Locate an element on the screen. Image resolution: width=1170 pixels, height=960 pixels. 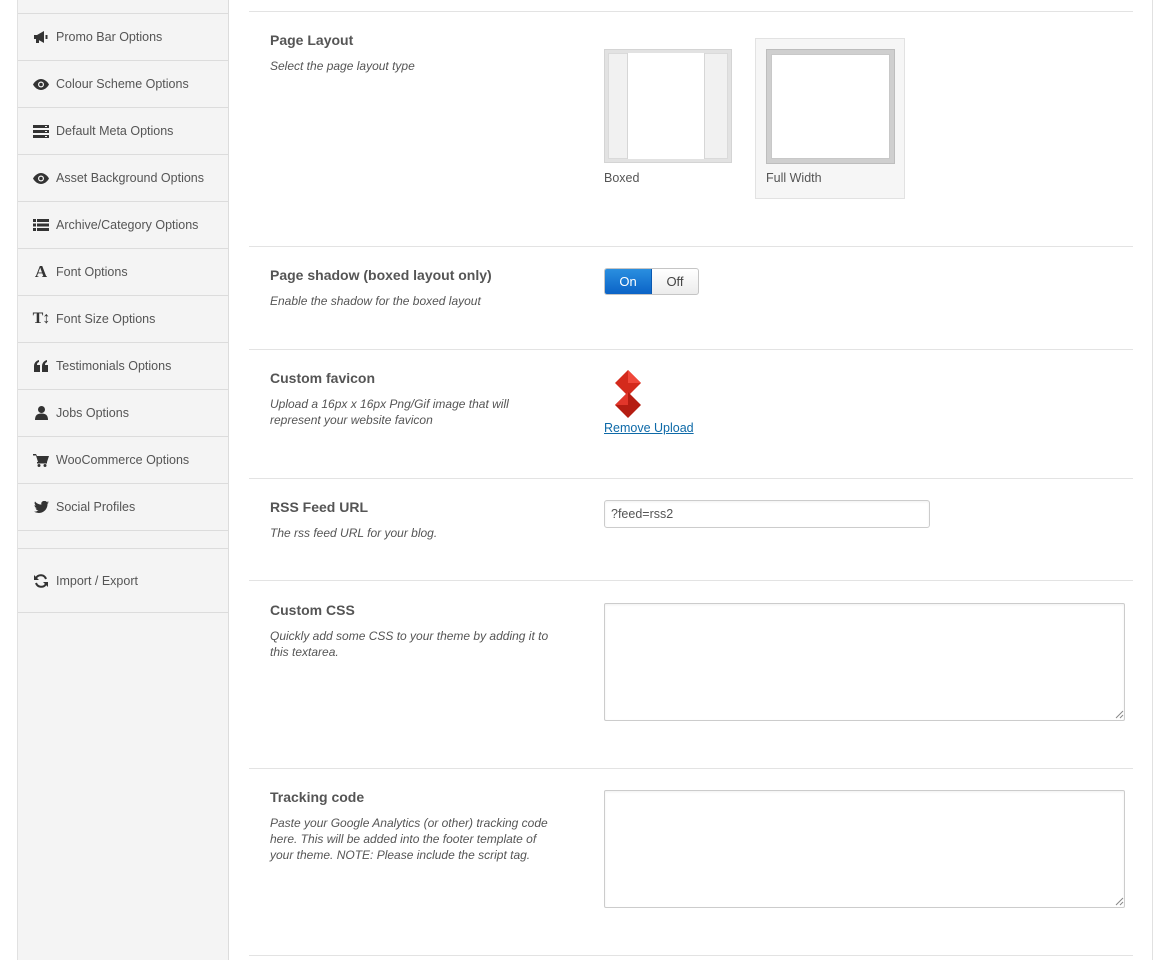
stack-icon is located at coordinates (41, 131).